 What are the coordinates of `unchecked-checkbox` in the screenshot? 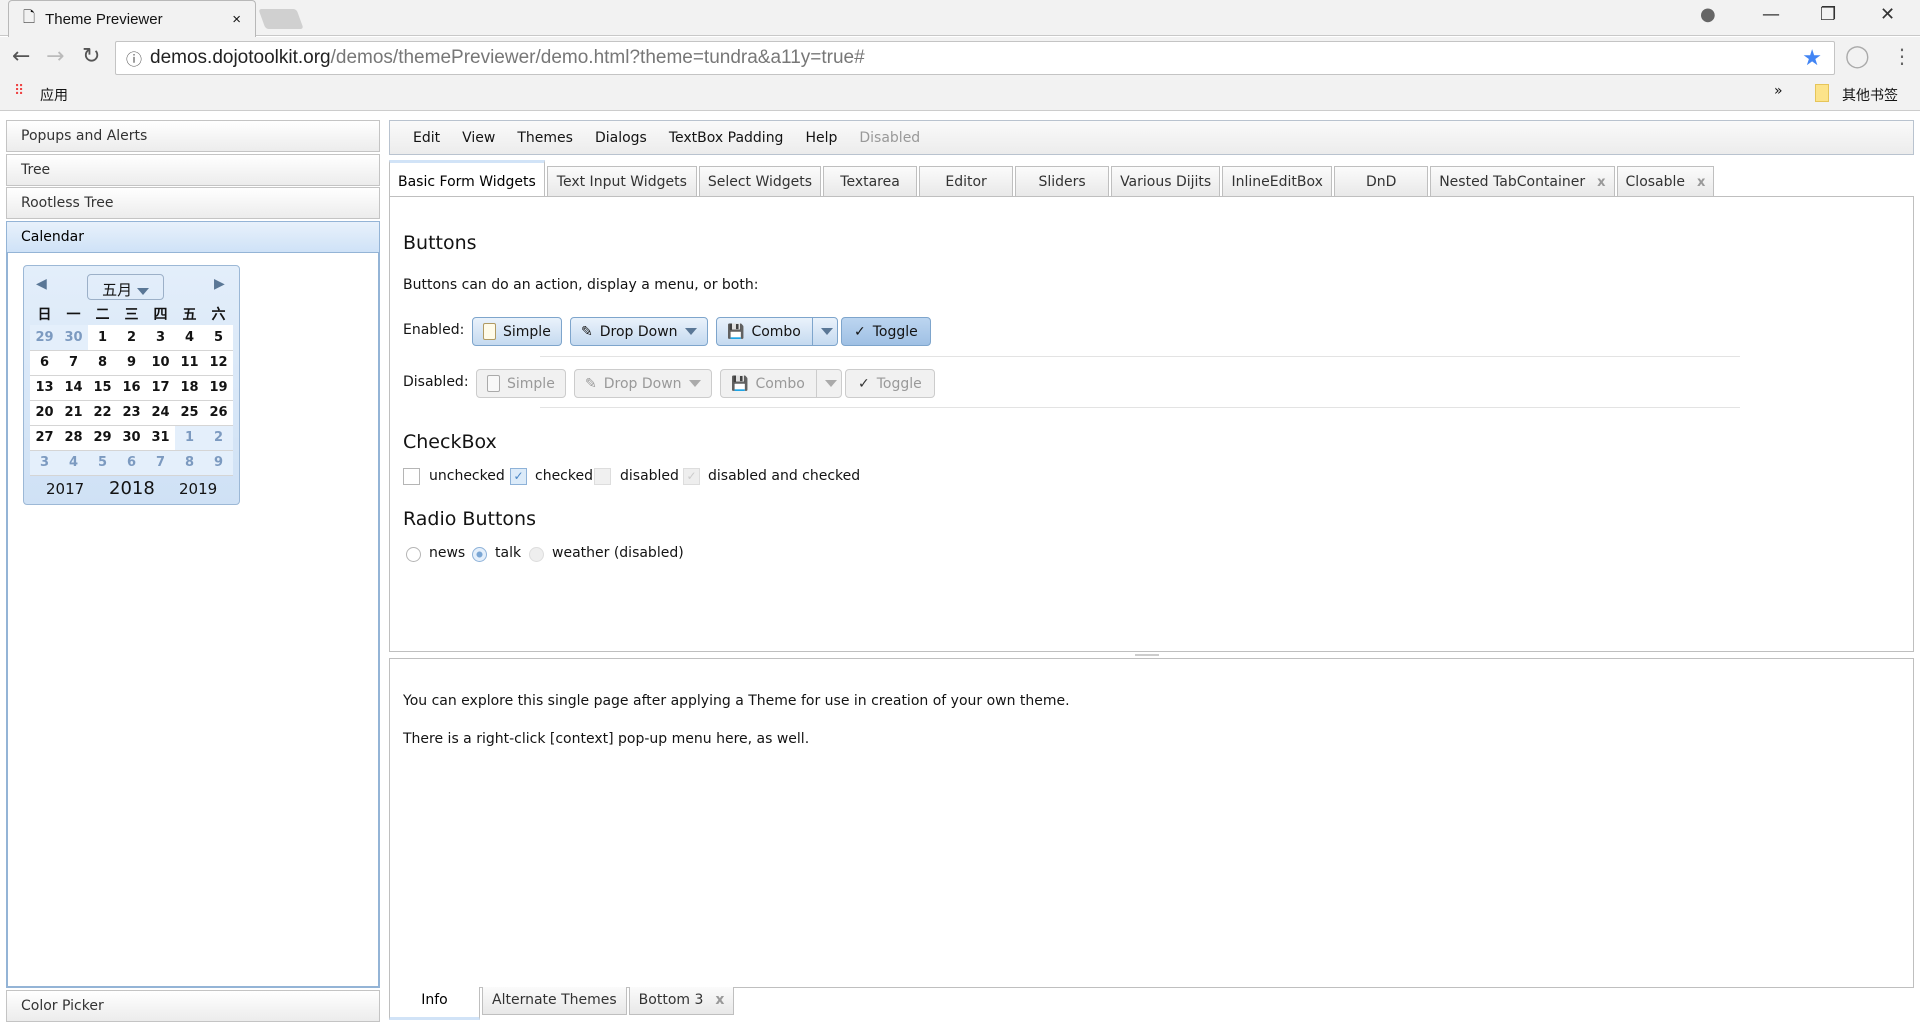 It's located at (411, 476).